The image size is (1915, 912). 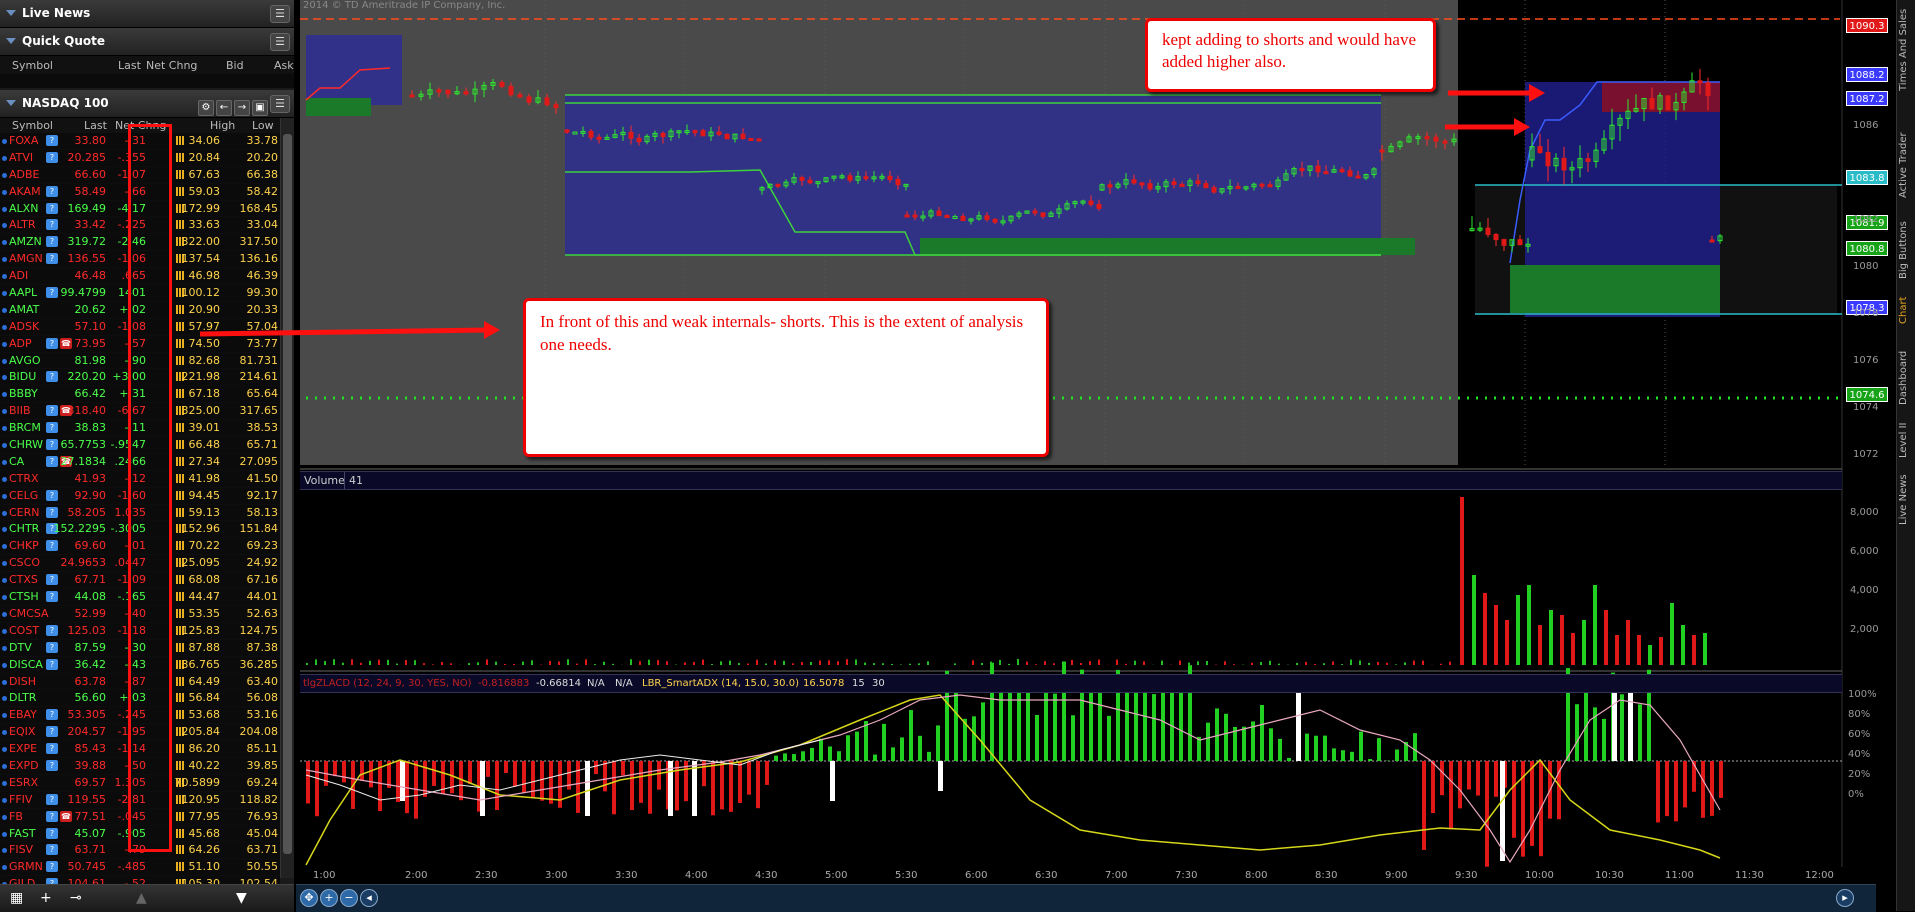 I want to click on scissors-icon: ⊸, so click(x=76, y=898).